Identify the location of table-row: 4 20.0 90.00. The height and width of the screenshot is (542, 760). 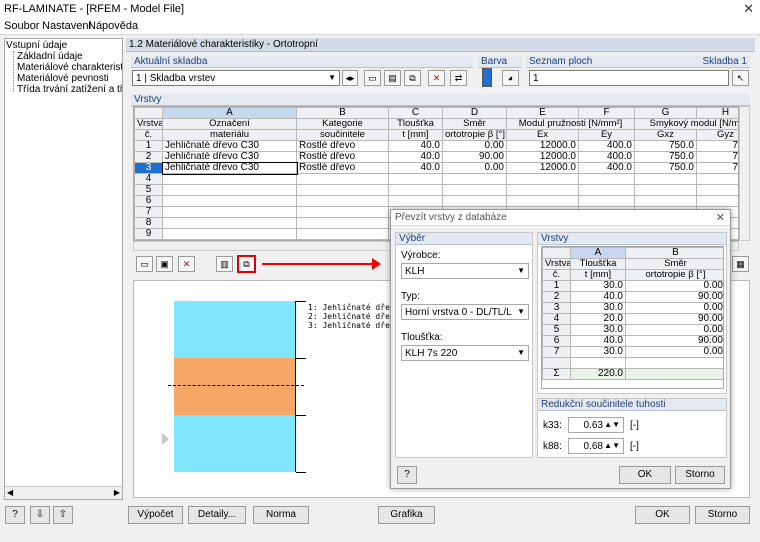
(632, 319).